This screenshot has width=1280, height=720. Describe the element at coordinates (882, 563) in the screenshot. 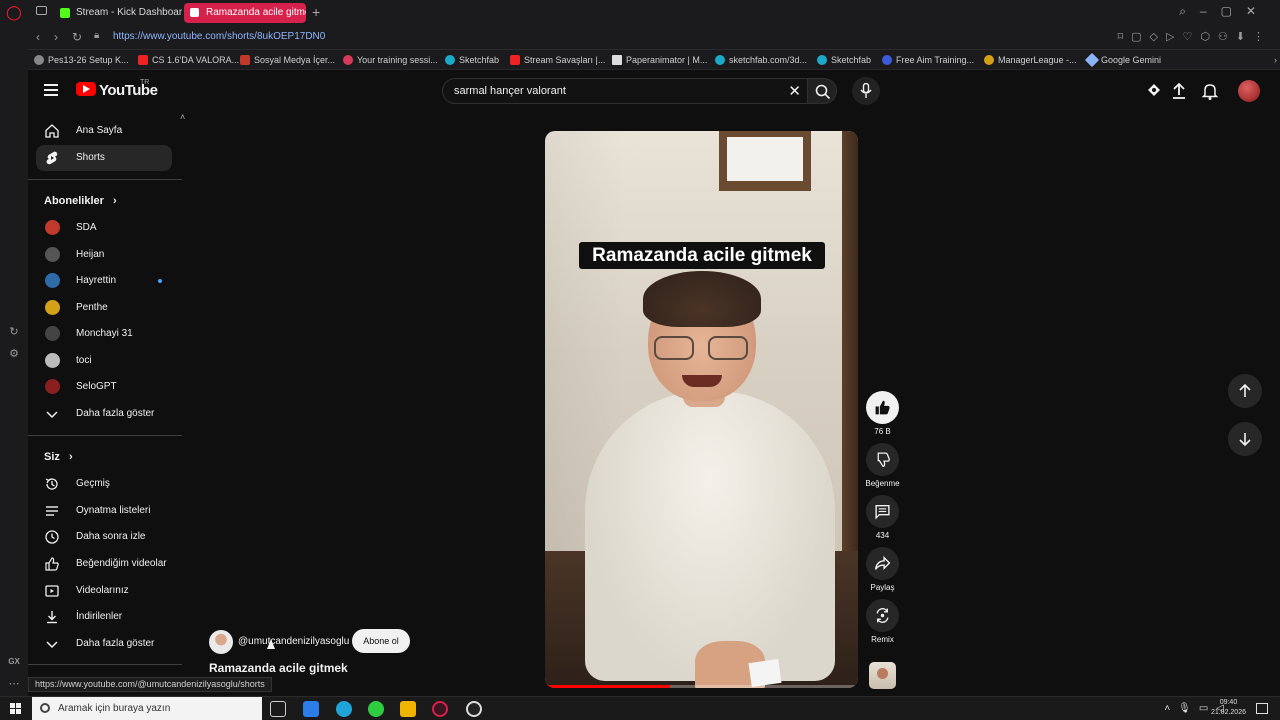

I see `share-button` at that location.